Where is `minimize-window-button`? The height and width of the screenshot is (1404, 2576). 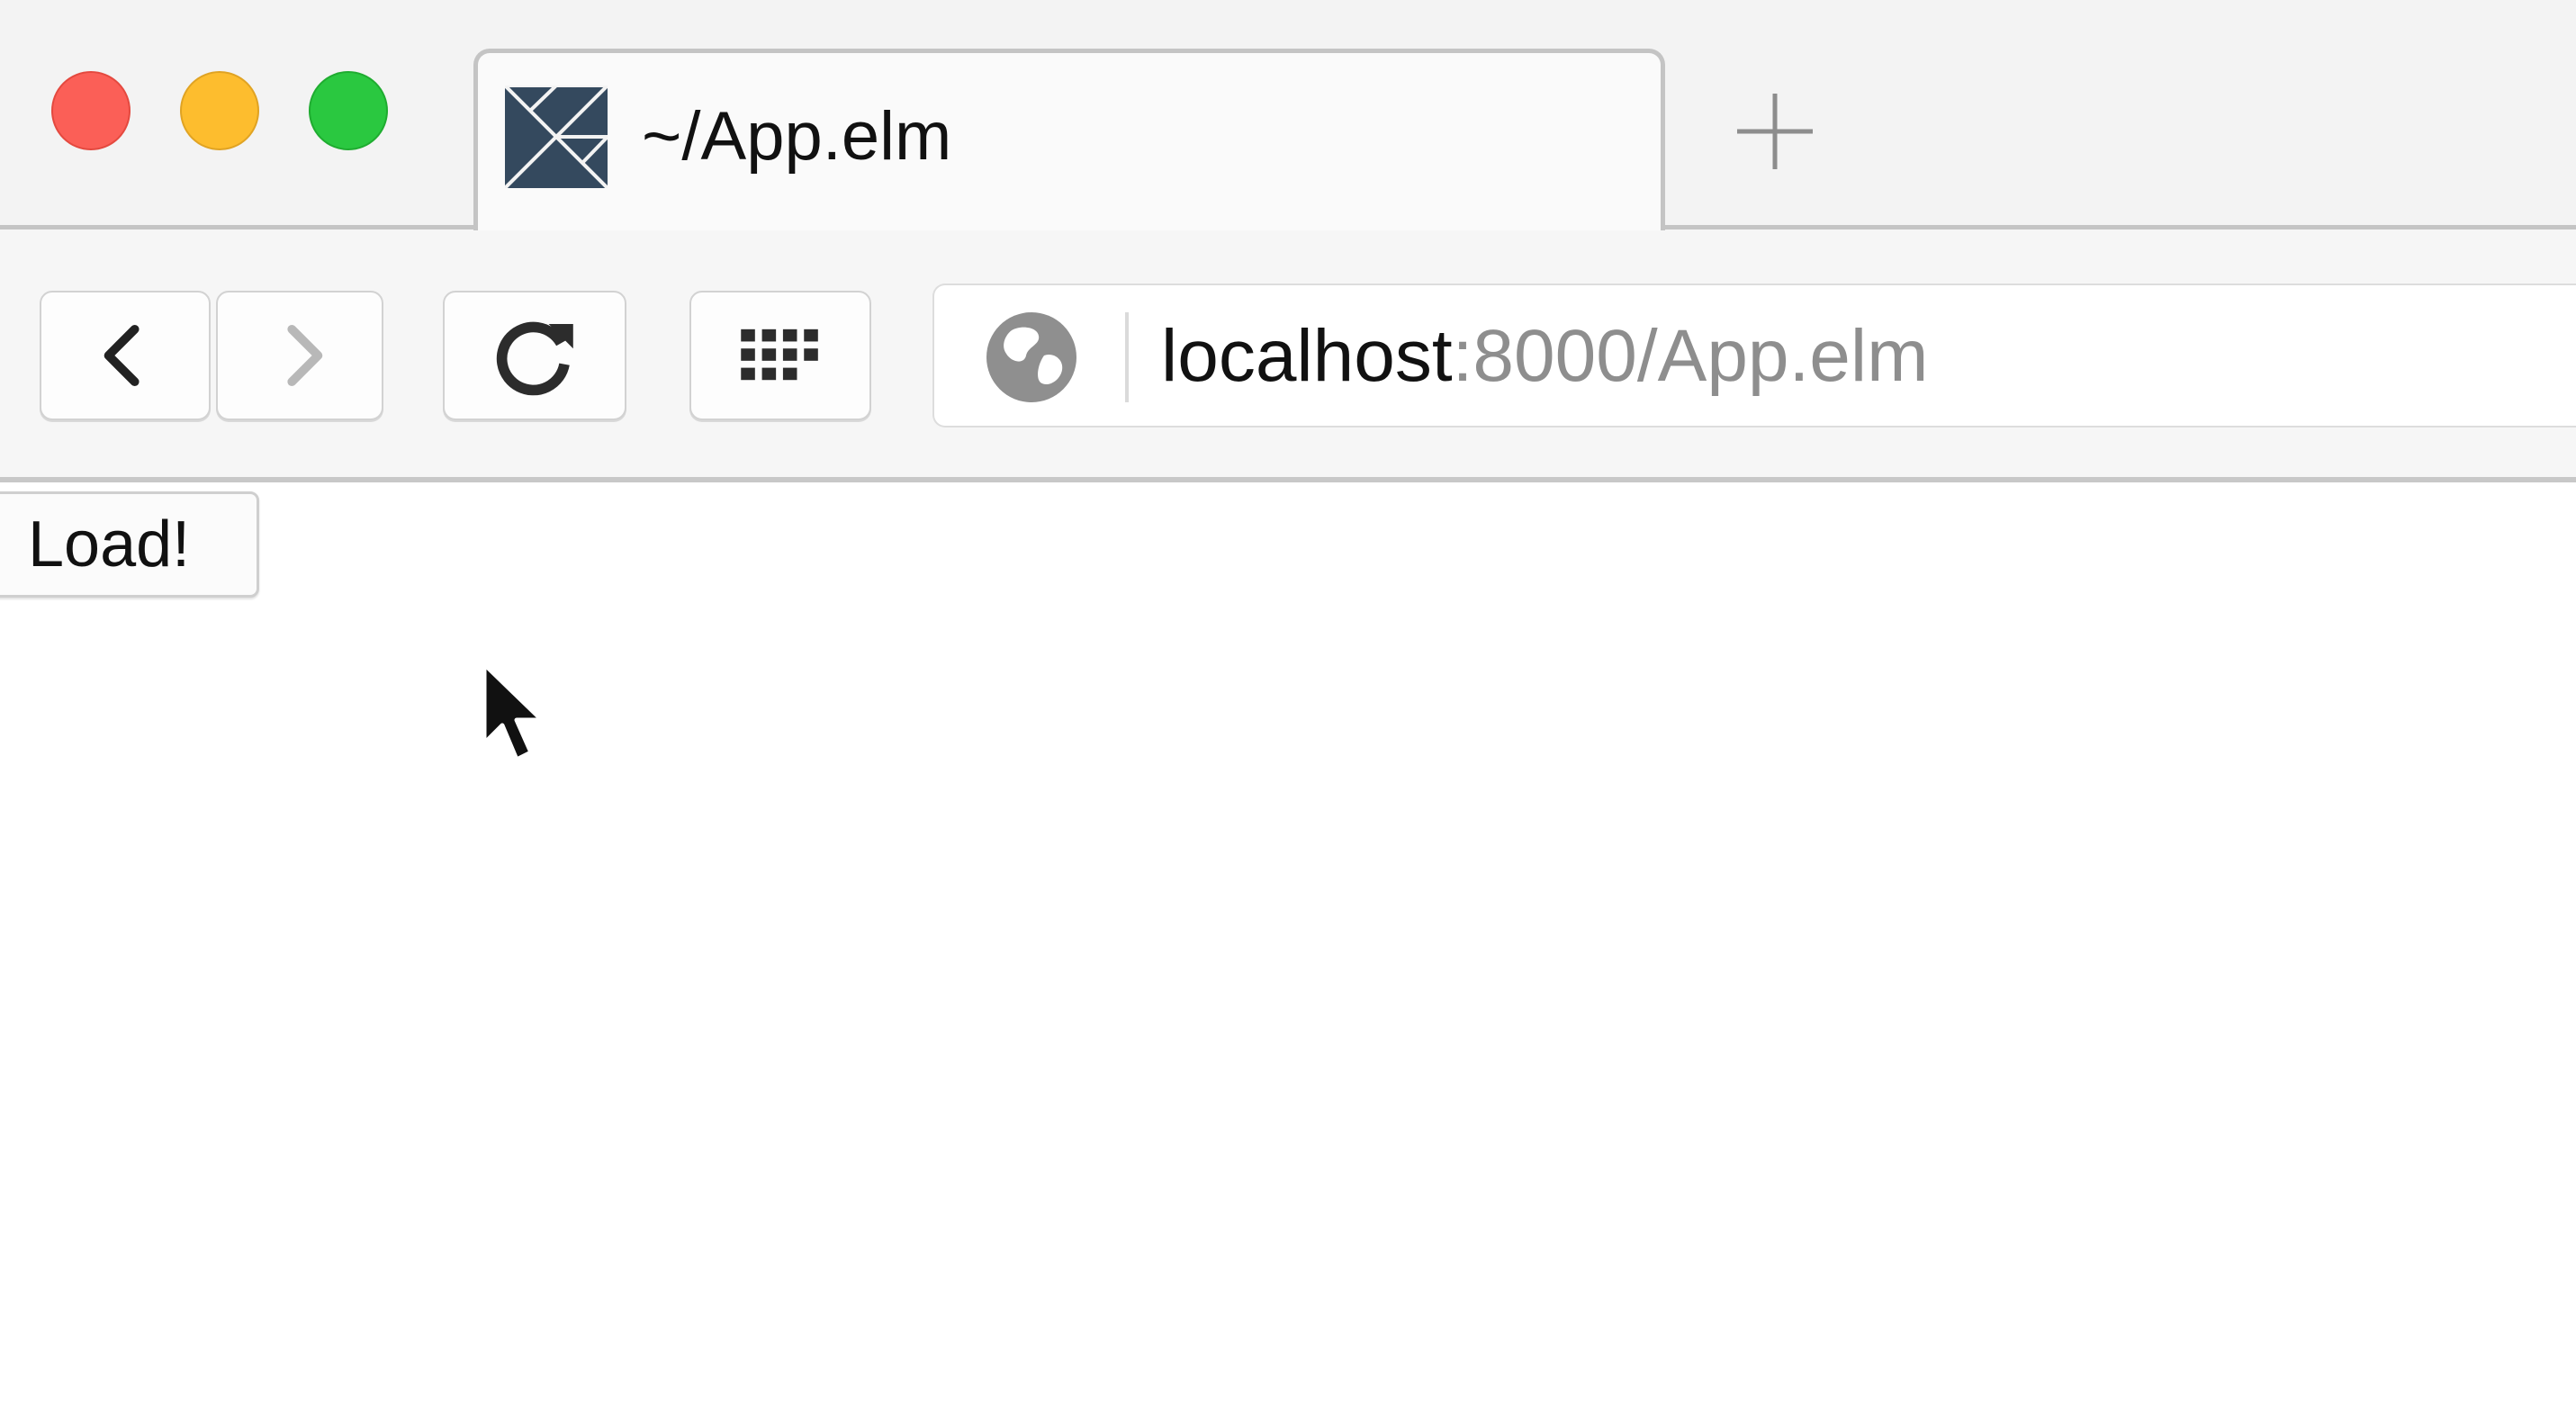 minimize-window-button is located at coordinates (219, 111).